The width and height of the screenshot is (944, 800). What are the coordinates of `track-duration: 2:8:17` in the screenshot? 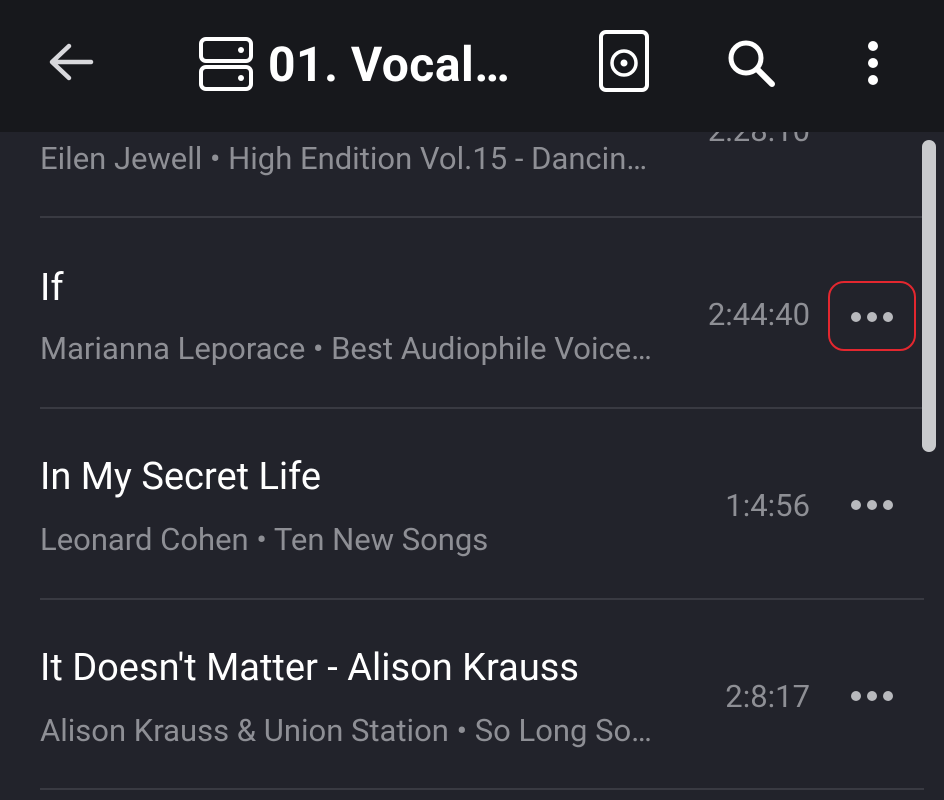 It's located at (767, 696).